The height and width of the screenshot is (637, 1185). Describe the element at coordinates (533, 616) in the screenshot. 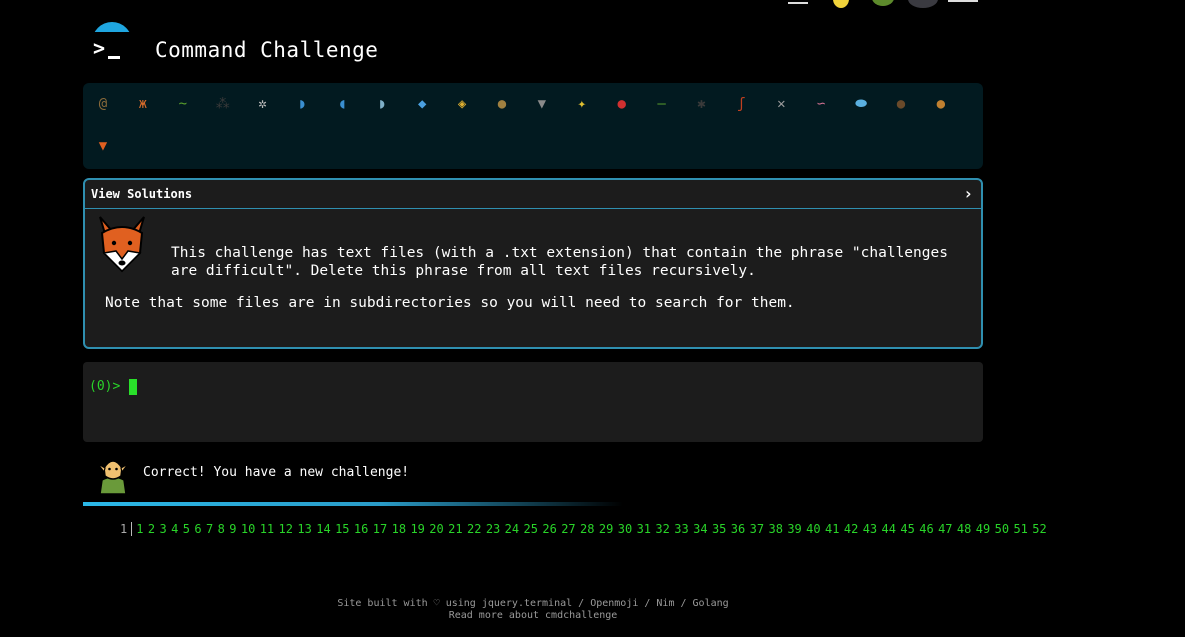

I see `footer-read-more-link: Read more about cmdchallenge` at that location.